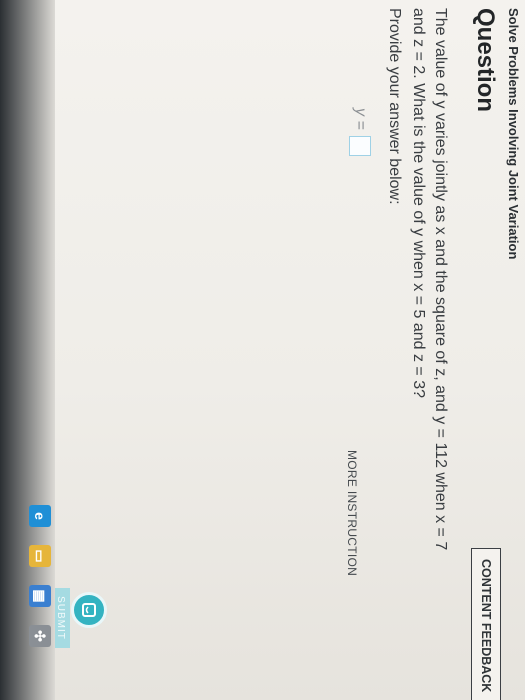 The height and width of the screenshot is (700, 525). Describe the element at coordinates (360, 145) in the screenshot. I see `answer-input` at that location.